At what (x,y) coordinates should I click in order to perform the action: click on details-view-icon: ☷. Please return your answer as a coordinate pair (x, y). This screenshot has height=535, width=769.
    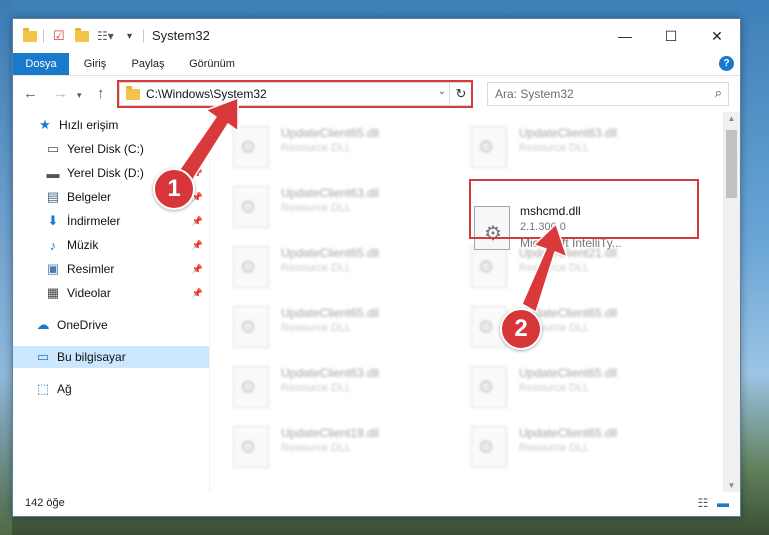
    Looking at the image, I should click on (703, 503).